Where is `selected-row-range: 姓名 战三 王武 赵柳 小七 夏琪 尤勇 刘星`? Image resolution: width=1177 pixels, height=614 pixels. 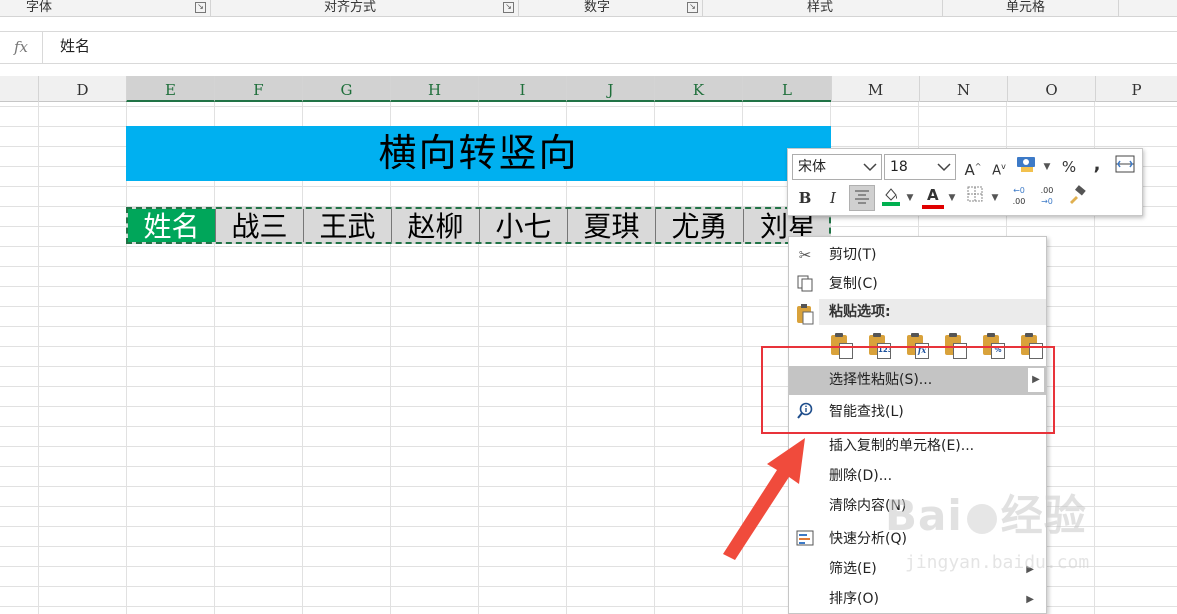
selected-row-range: 姓名 战三 王武 赵柳 小七 夏琪 尤勇 刘星 is located at coordinates (478, 225).